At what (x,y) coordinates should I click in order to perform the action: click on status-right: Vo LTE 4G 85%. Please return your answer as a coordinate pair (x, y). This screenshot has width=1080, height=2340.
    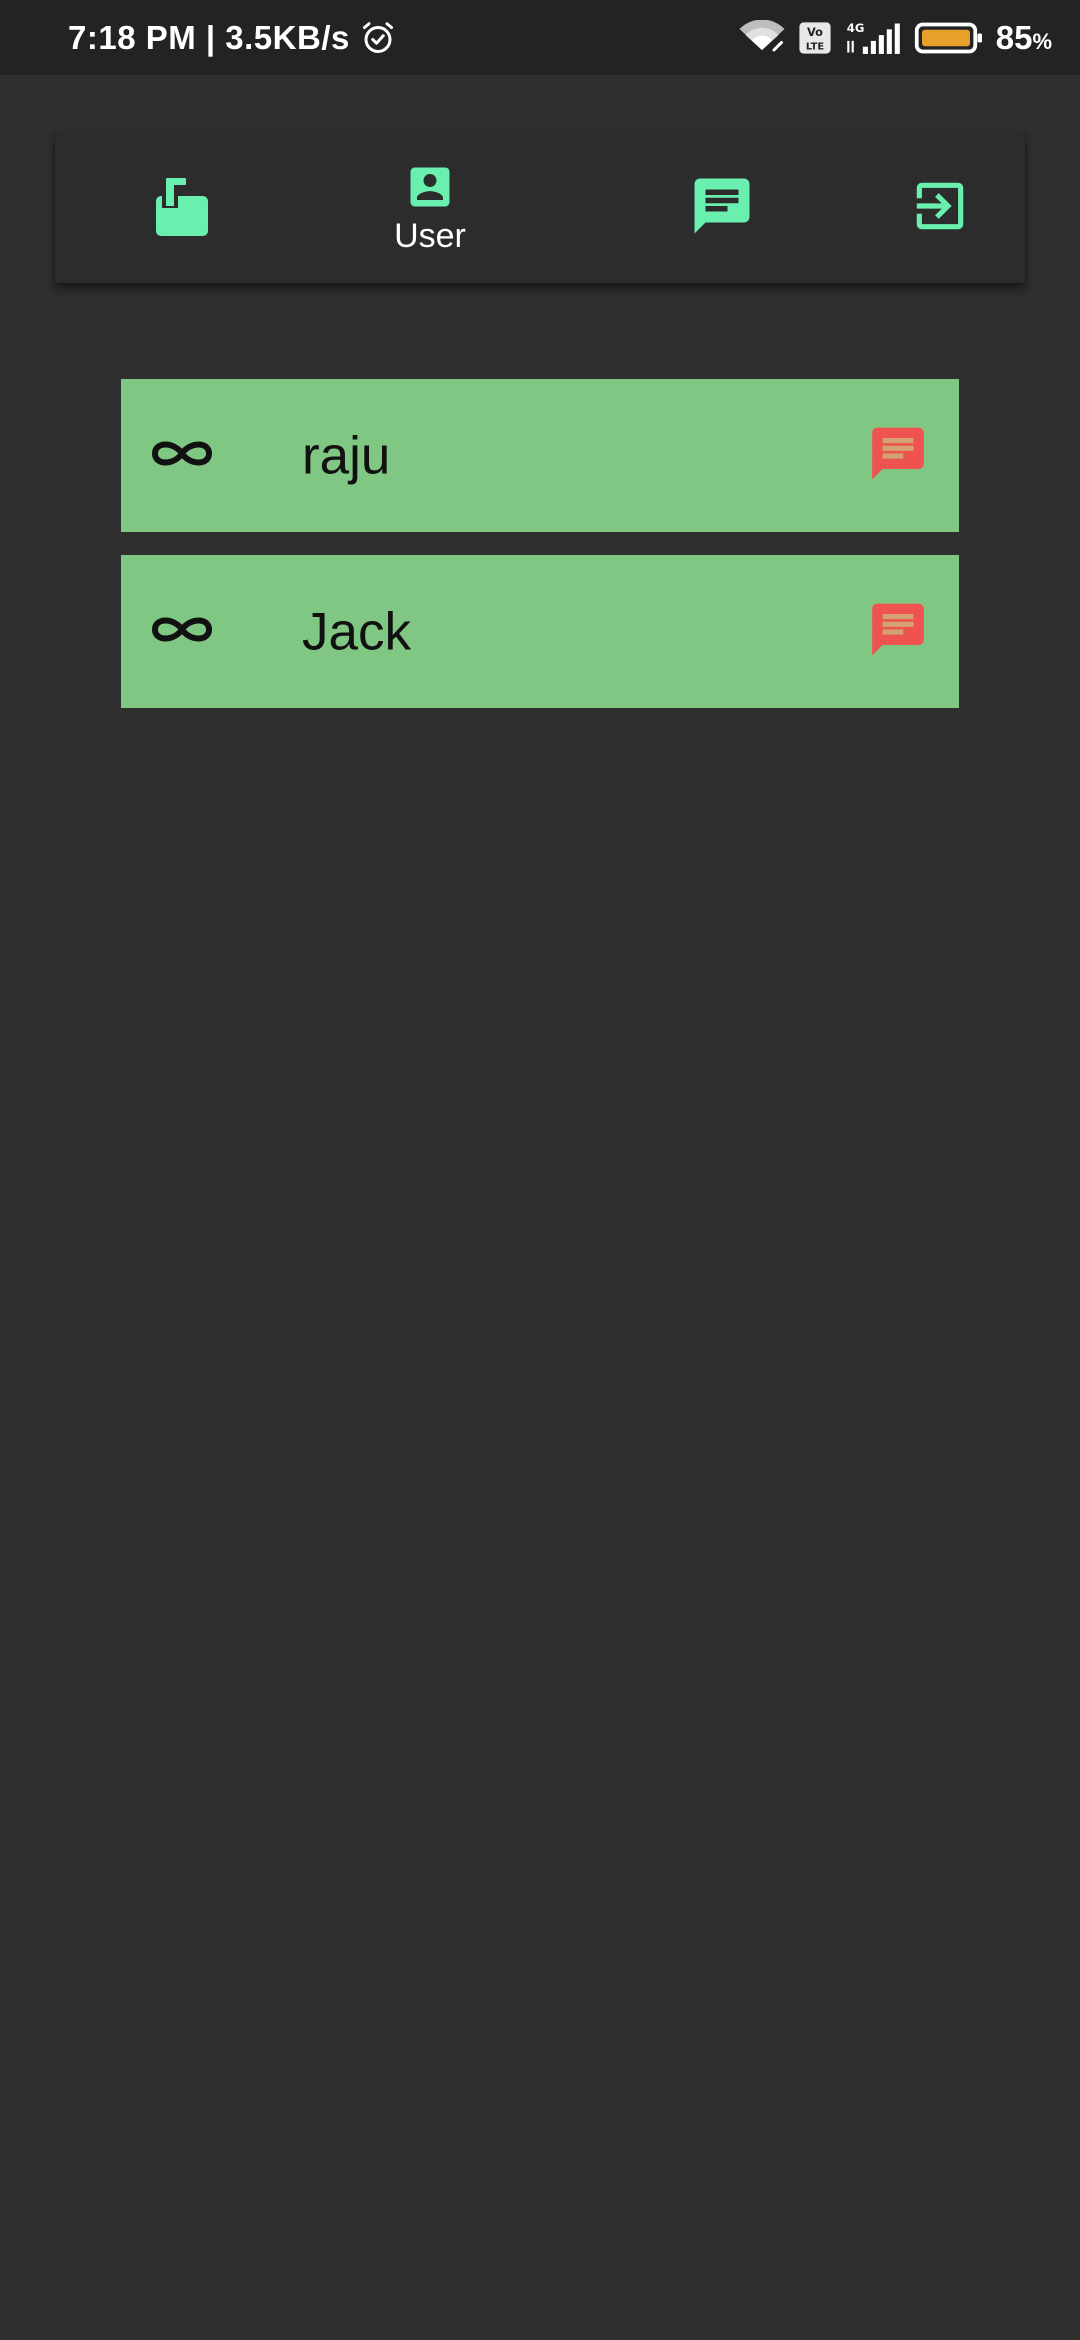
    Looking at the image, I should click on (895, 37).